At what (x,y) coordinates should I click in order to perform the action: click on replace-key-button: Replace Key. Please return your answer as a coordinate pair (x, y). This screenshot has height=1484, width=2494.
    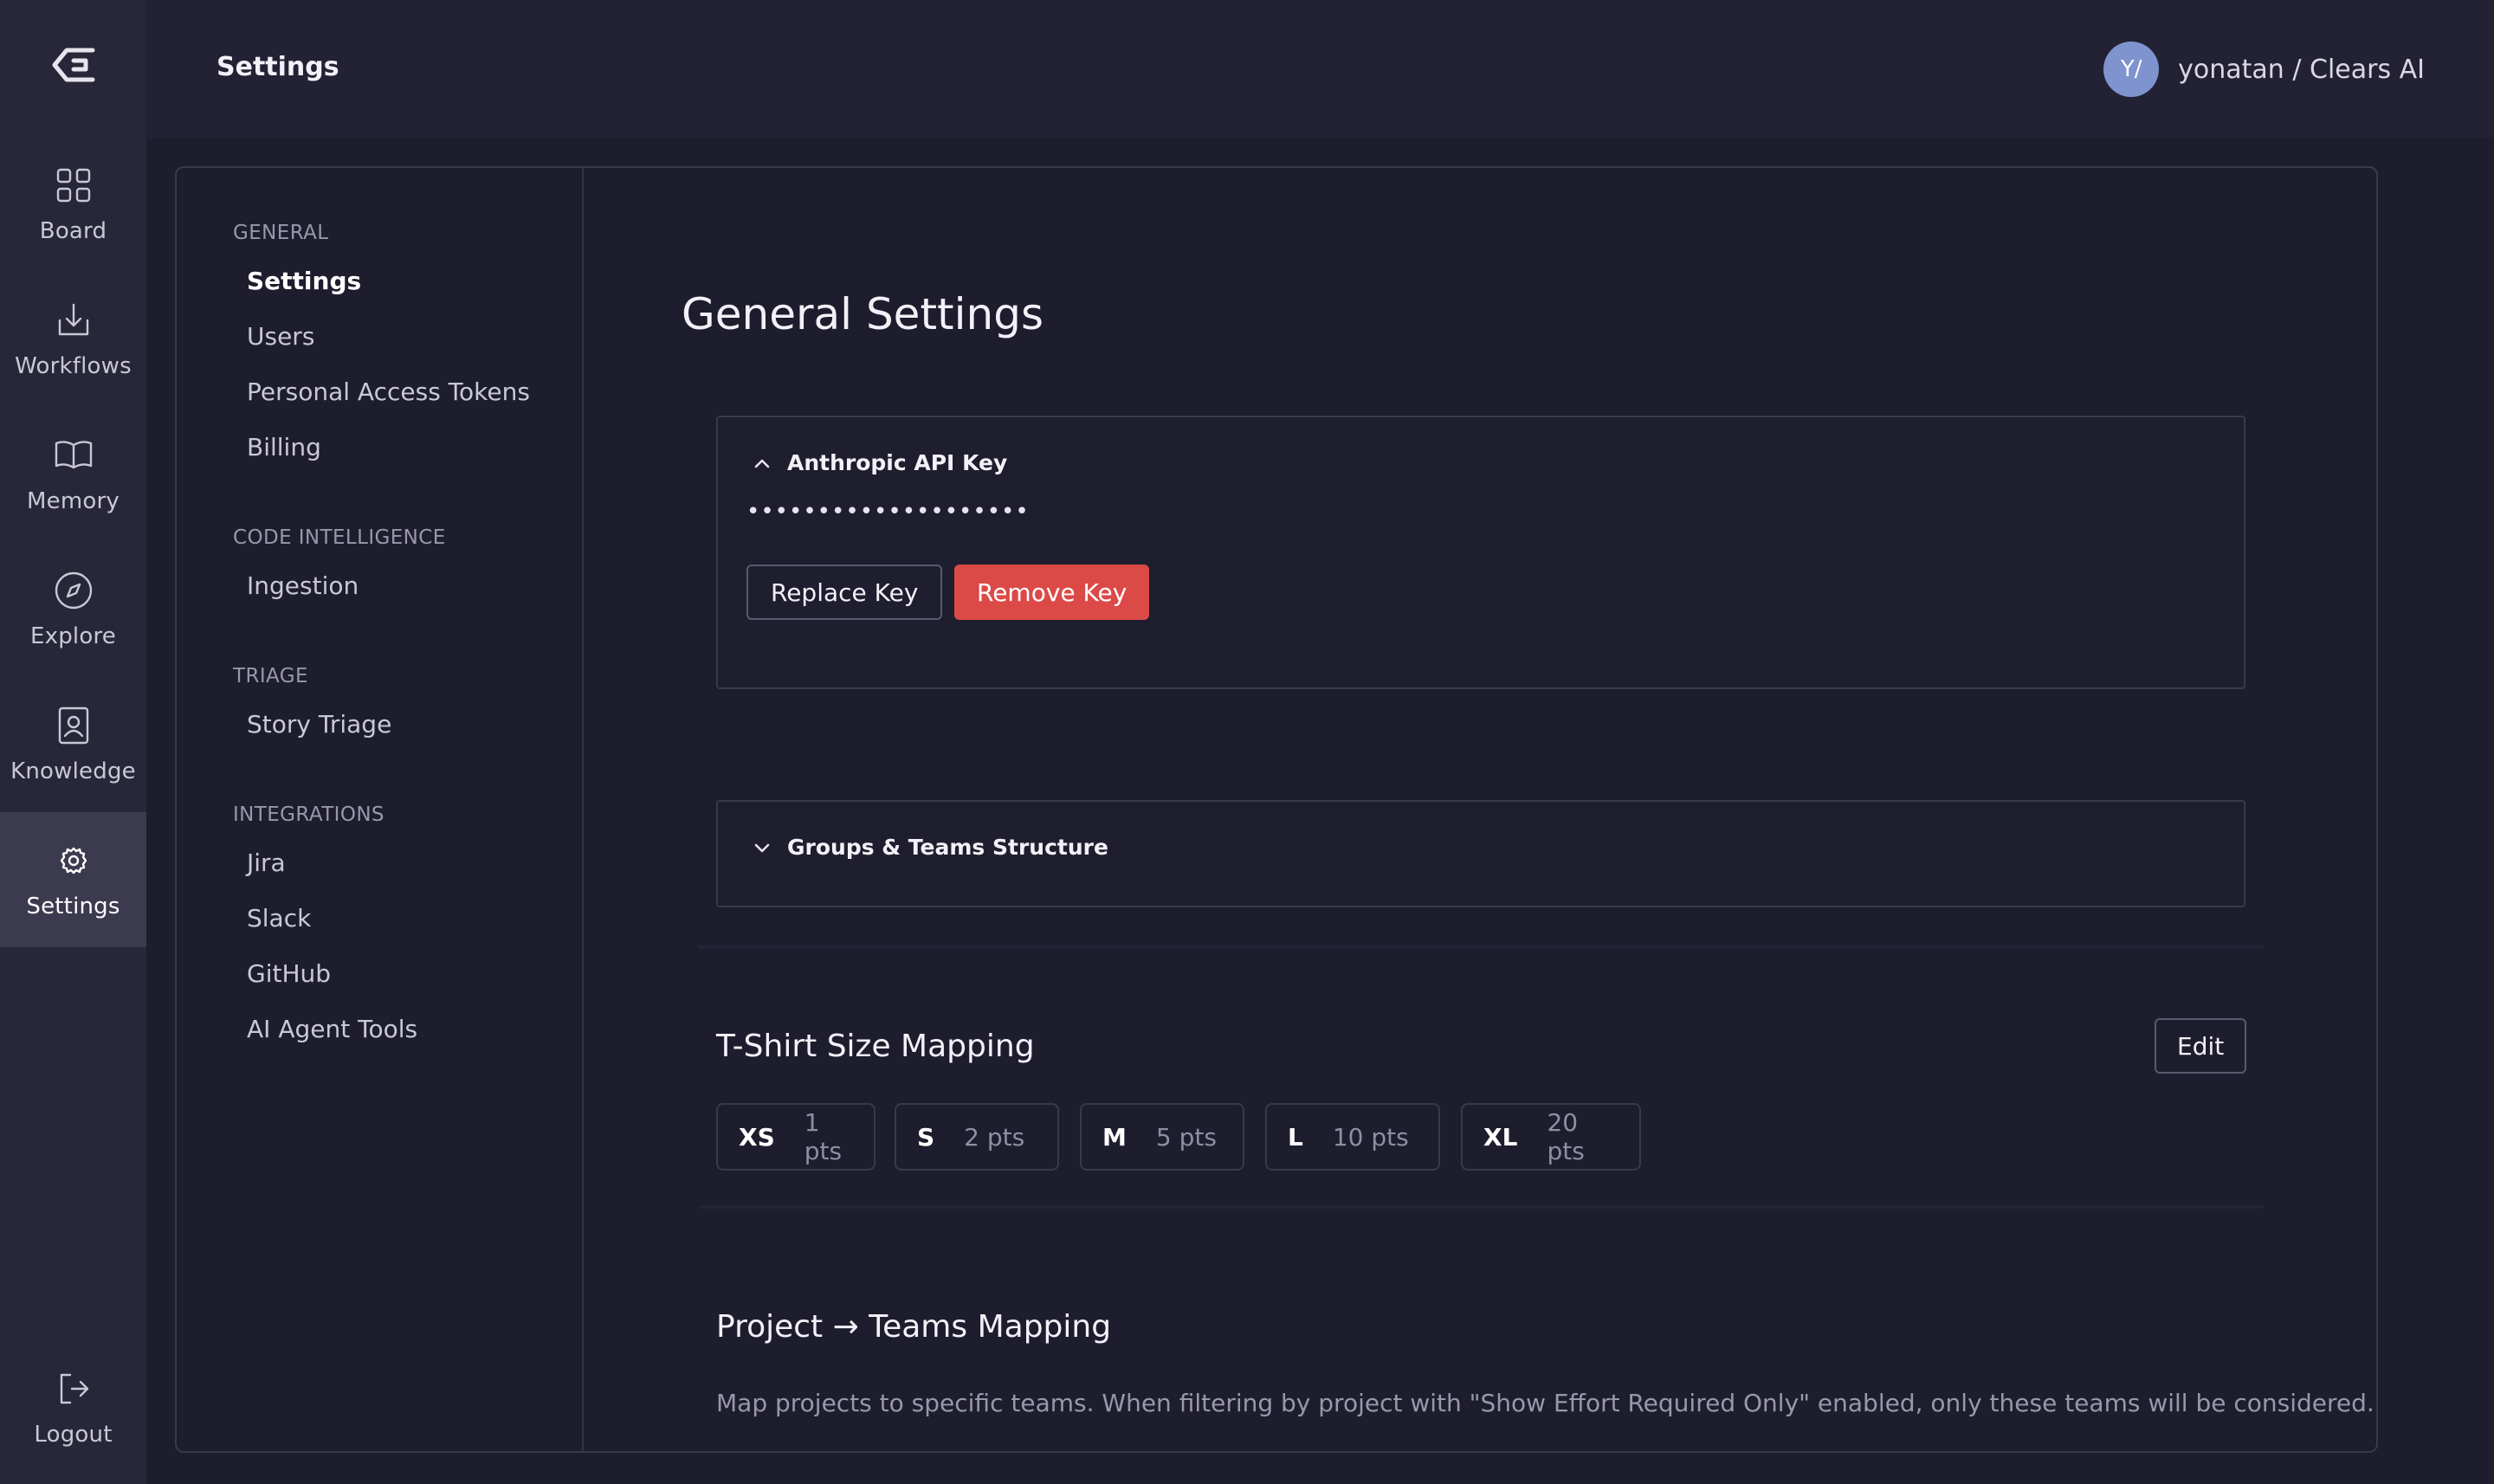
    Looking at the image, I should click on (844, 592).